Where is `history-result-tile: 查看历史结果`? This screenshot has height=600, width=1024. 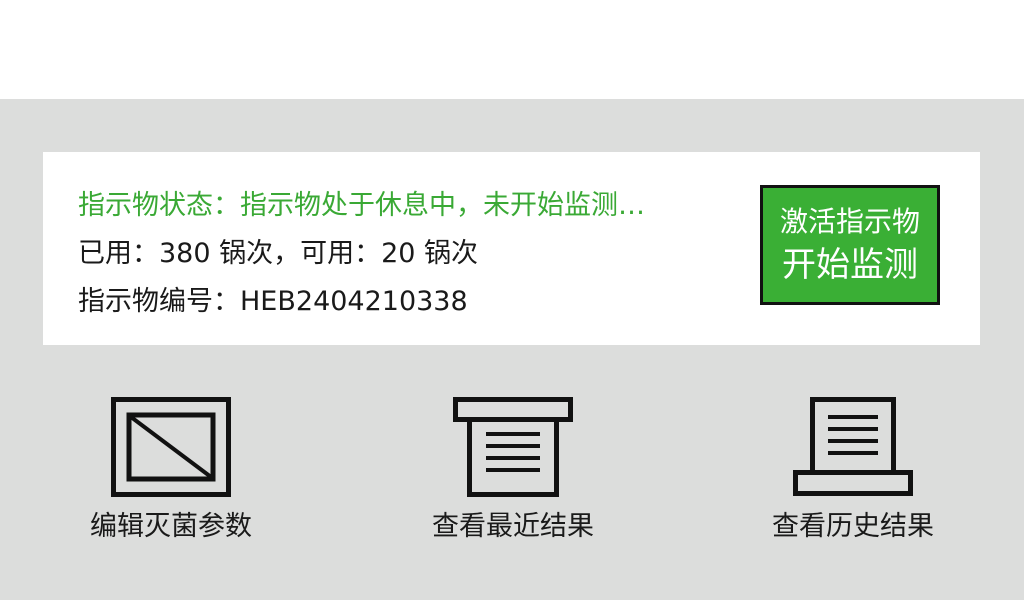
history-result-tile: 查看历史结果 is located at coordinates (853, 471).